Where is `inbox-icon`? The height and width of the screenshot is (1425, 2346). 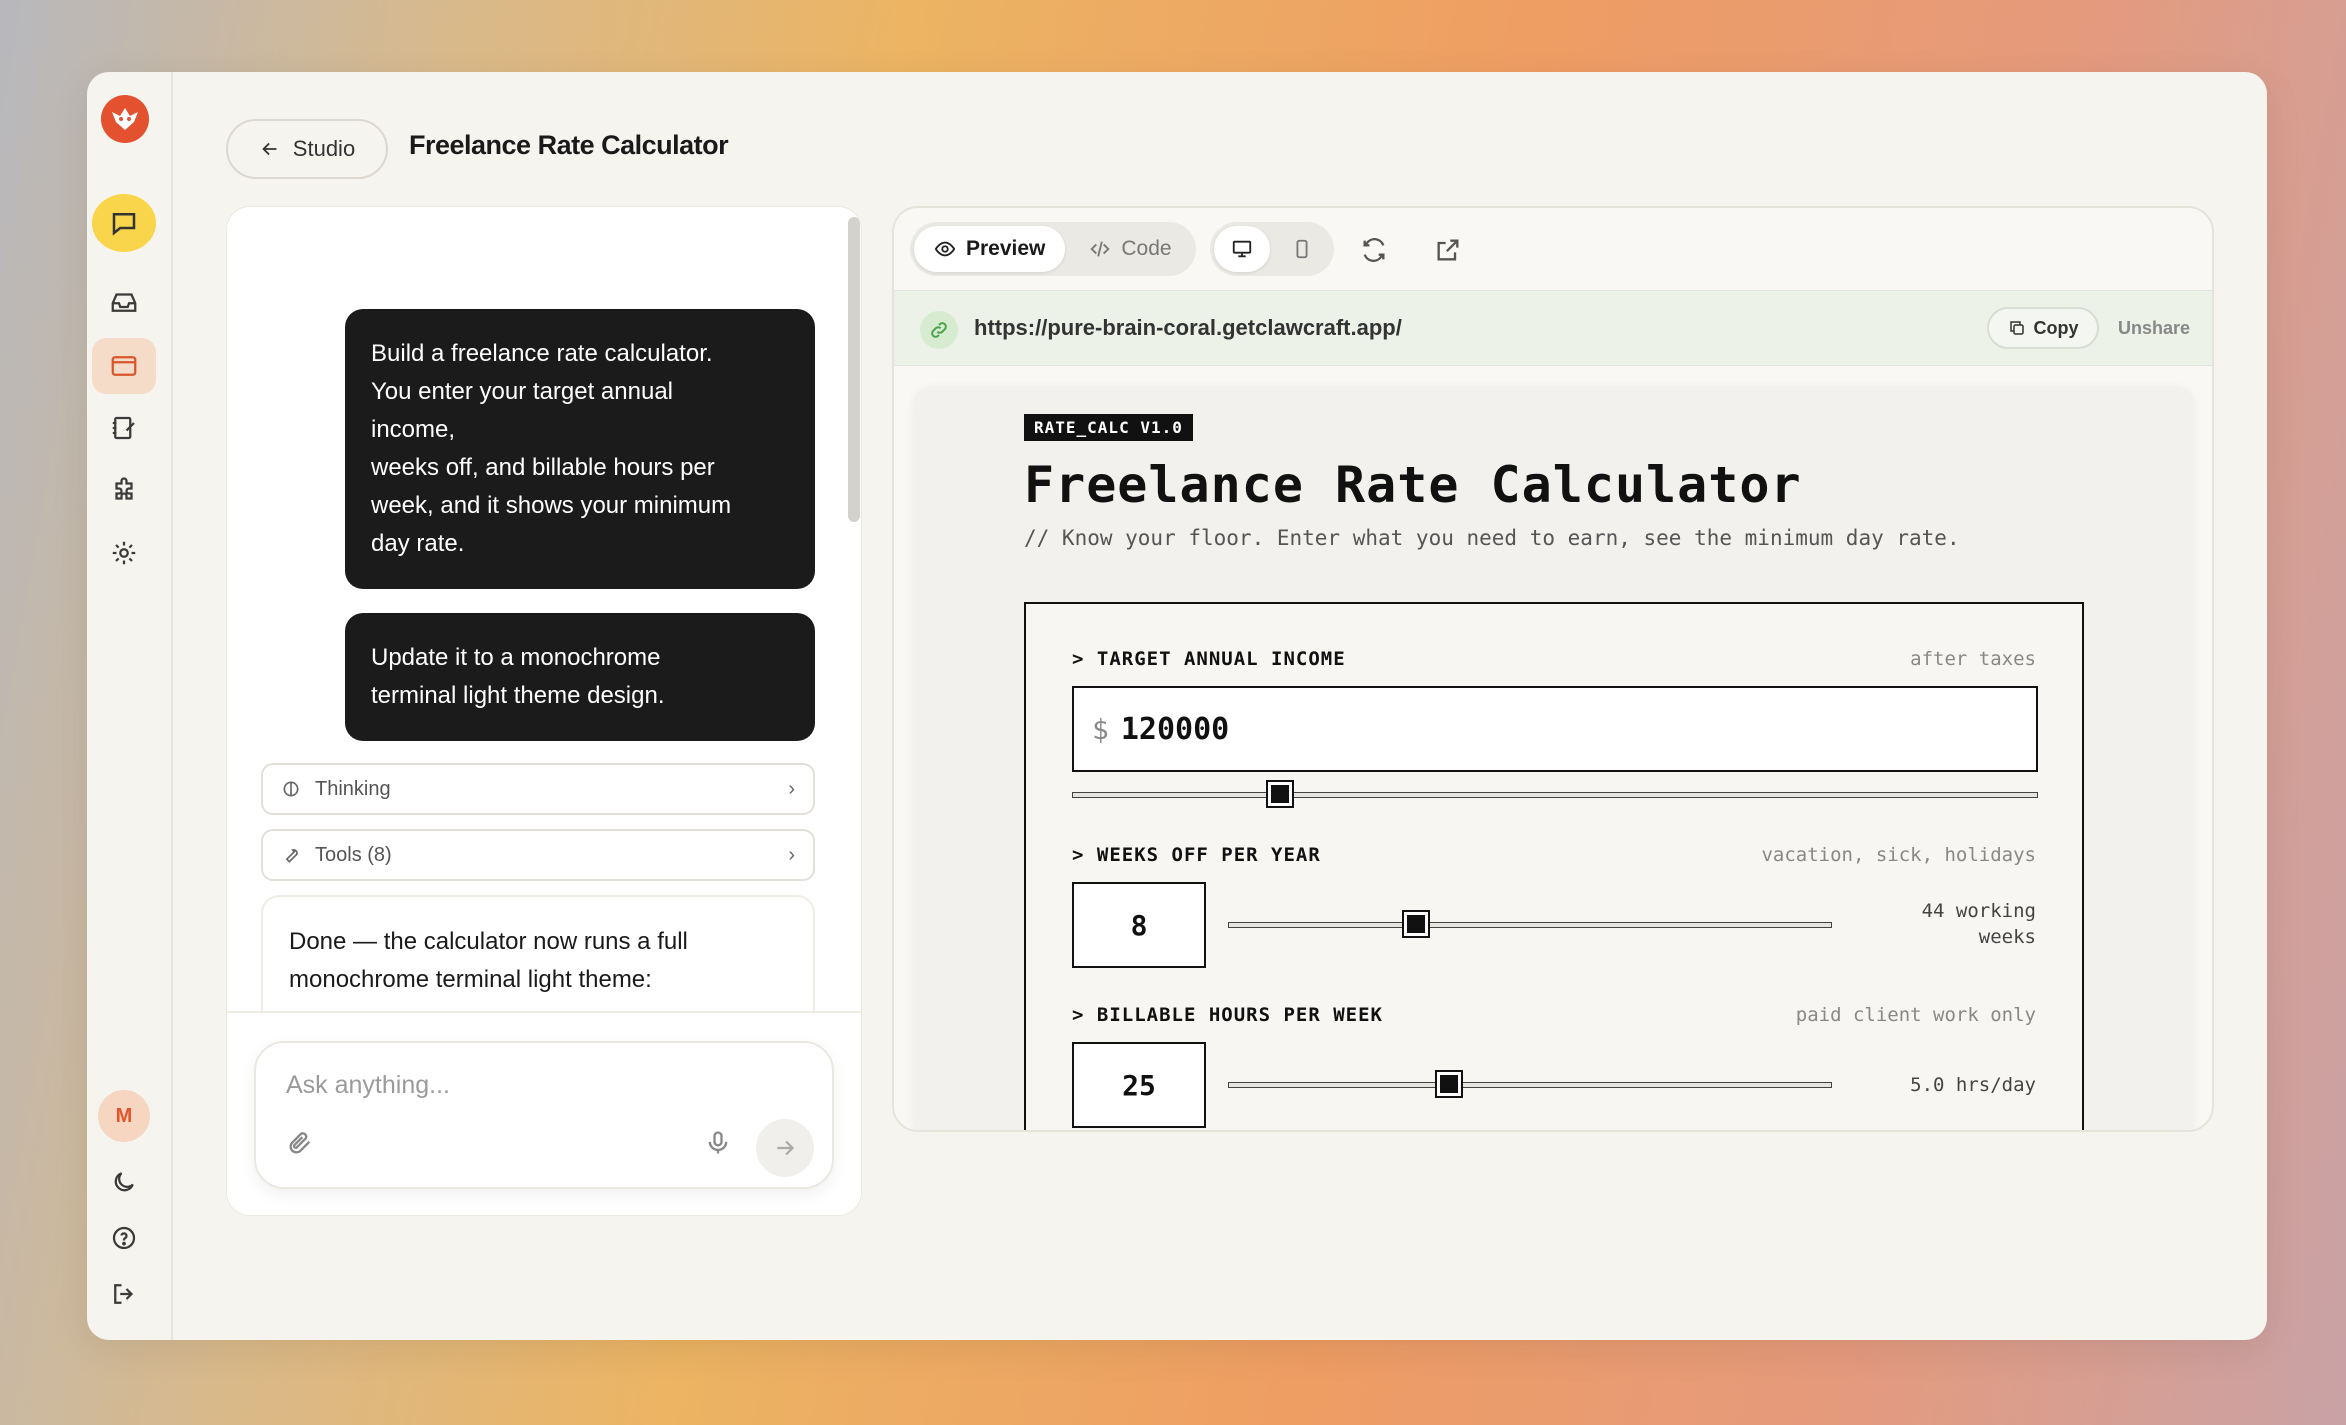 inbox-icon is located at coordinates (124, 302).